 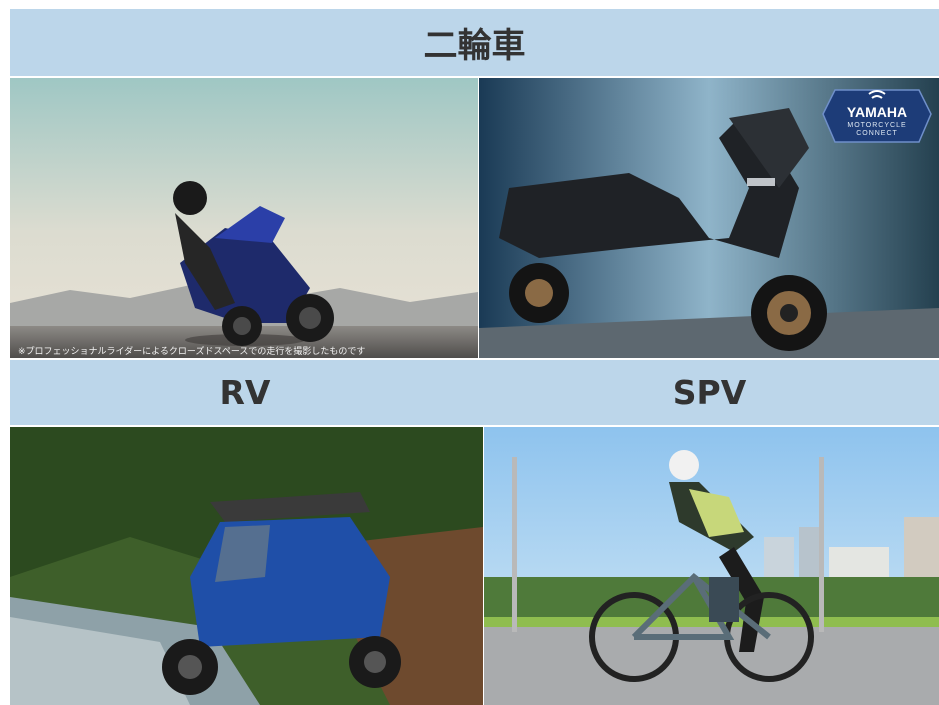 I want to click on motorcycle-section-banner: 二輪車, so click(x=474, y=42).